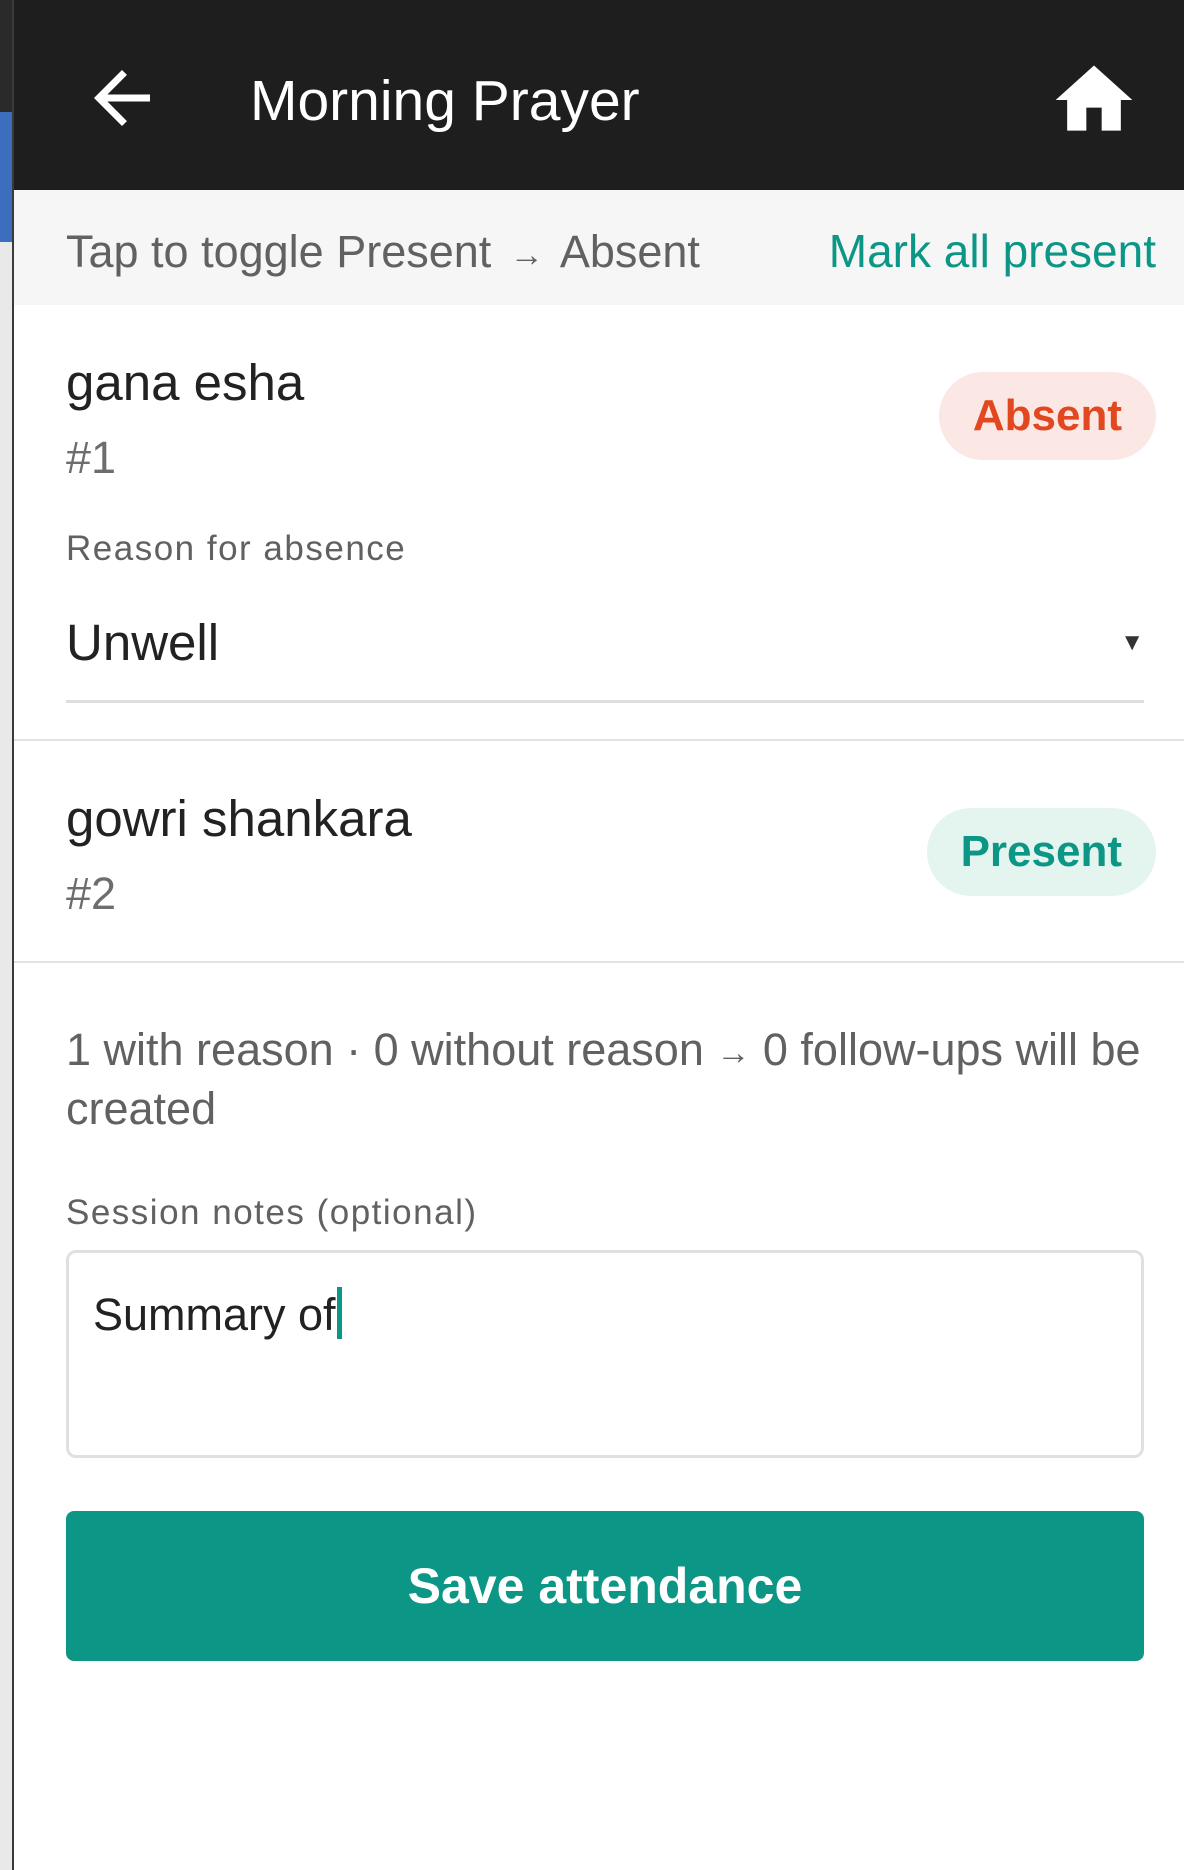  Describe the element at coordinates (6, 177) in the screenshot. I see `window-edge-accent` at that location.